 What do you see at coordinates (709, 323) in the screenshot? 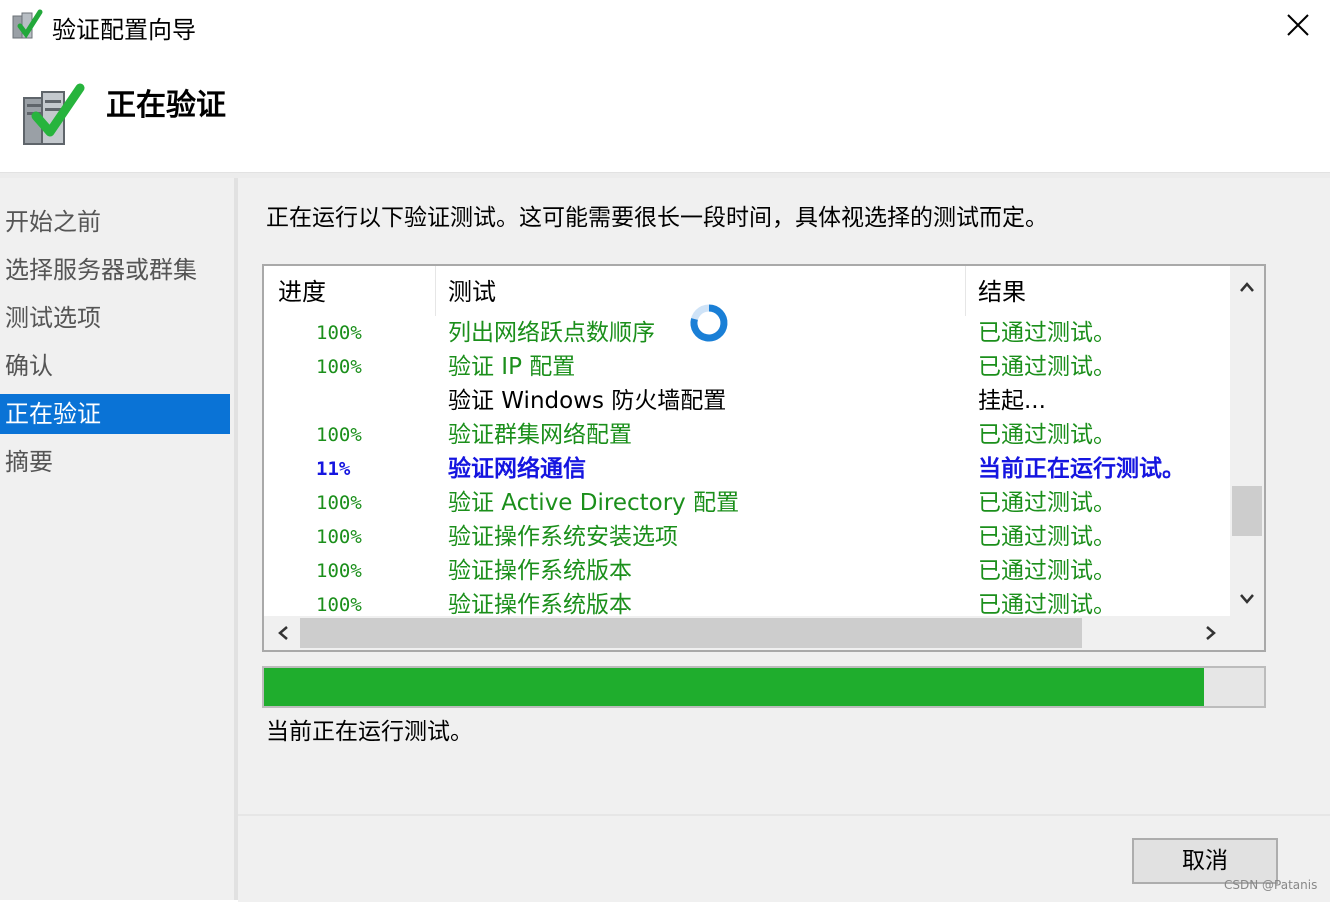
I see `busy-spinner-icon` at bounding box center [709, 323].